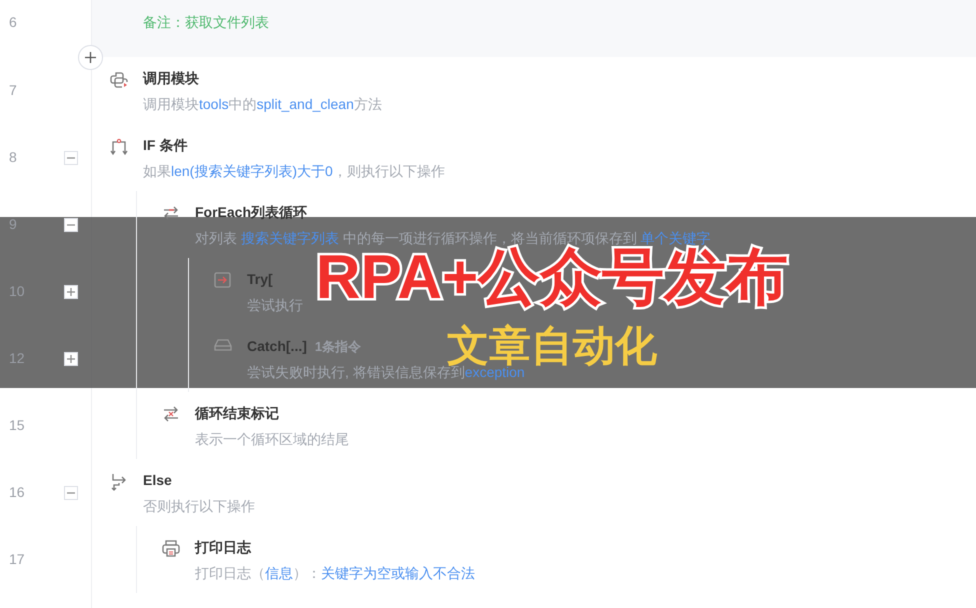  What do you see at coordinates (552, 346) in the screenshot?
I see `banner-subtitle: 文章自动化` at bounding box center [552, 346].